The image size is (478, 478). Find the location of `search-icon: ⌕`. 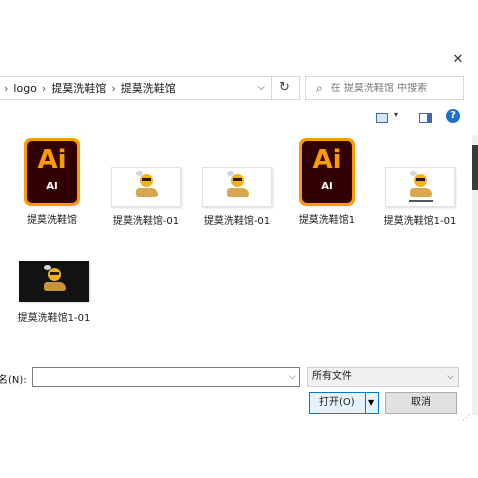

search-icon: ⌕ is located at coordinates (319, 87).